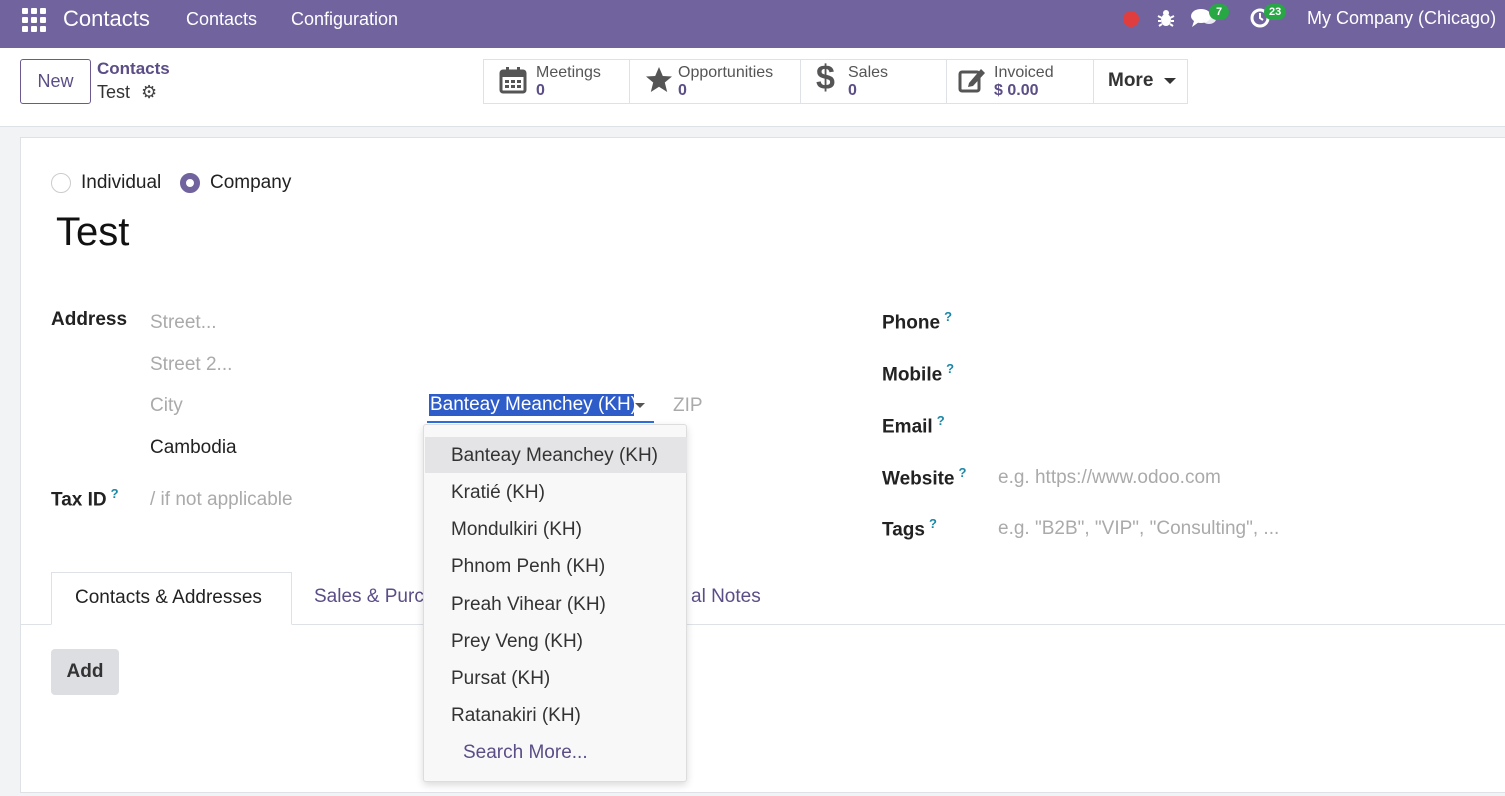 This screenshot has height=796, width=1505. I want to click on tax-id-label-text: Tax ID, so click(79, 500).